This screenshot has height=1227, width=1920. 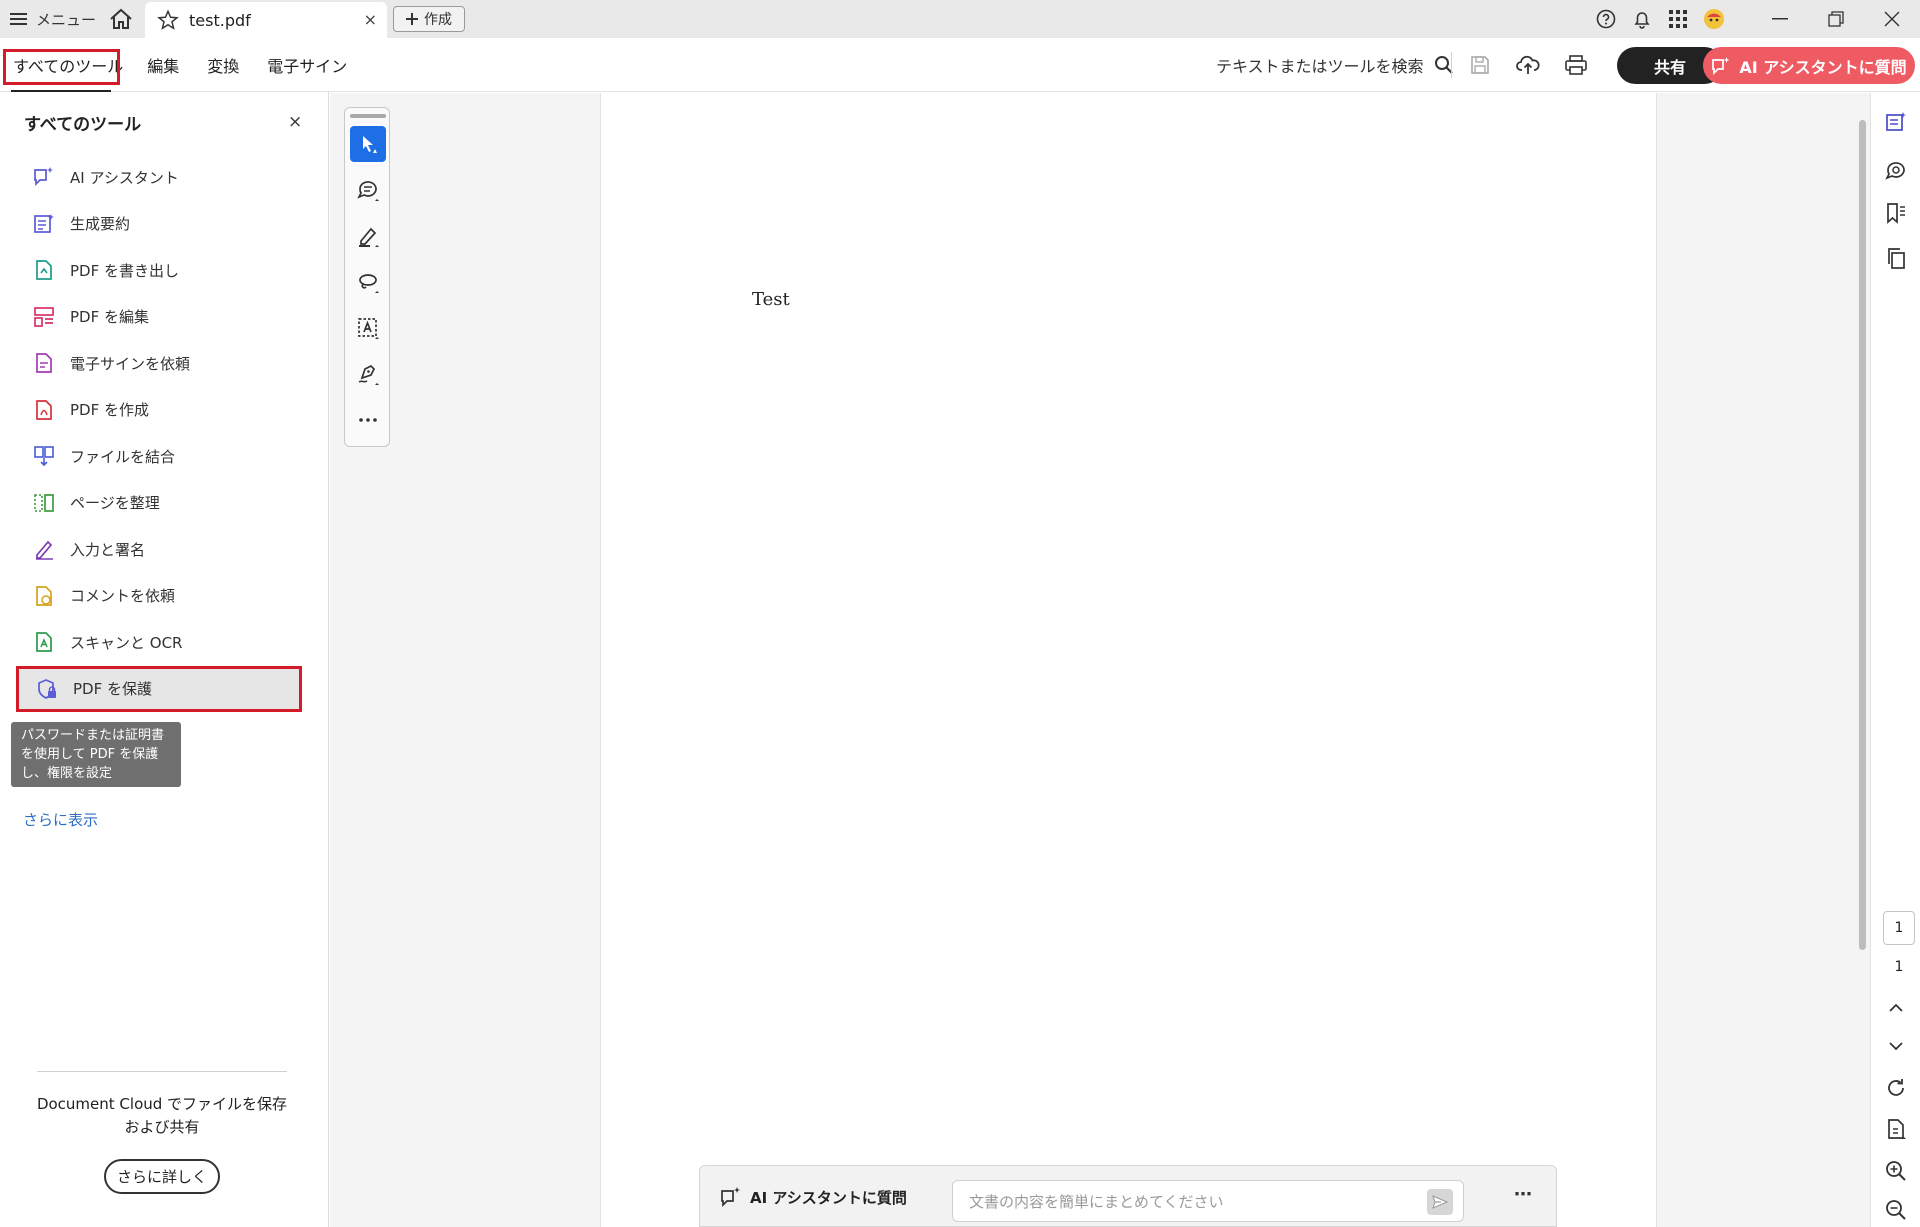 What do you see at coordinates (368, 116) in the screenshot?
I see `drag-handle` at bounding box center [368, 116].